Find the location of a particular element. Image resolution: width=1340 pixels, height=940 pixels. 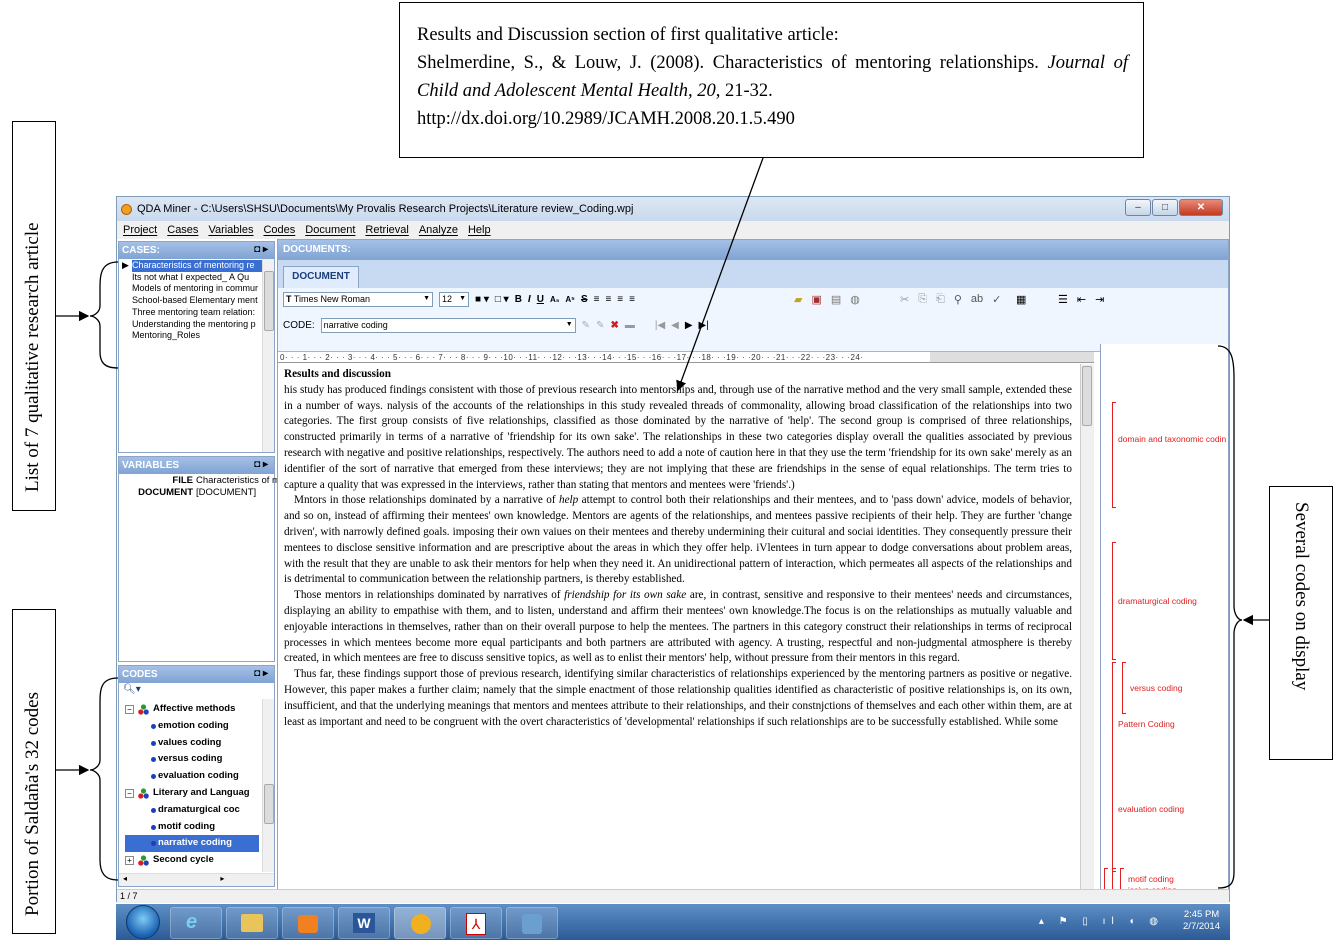

menu-project: Project is located at coordinates (140, 231).